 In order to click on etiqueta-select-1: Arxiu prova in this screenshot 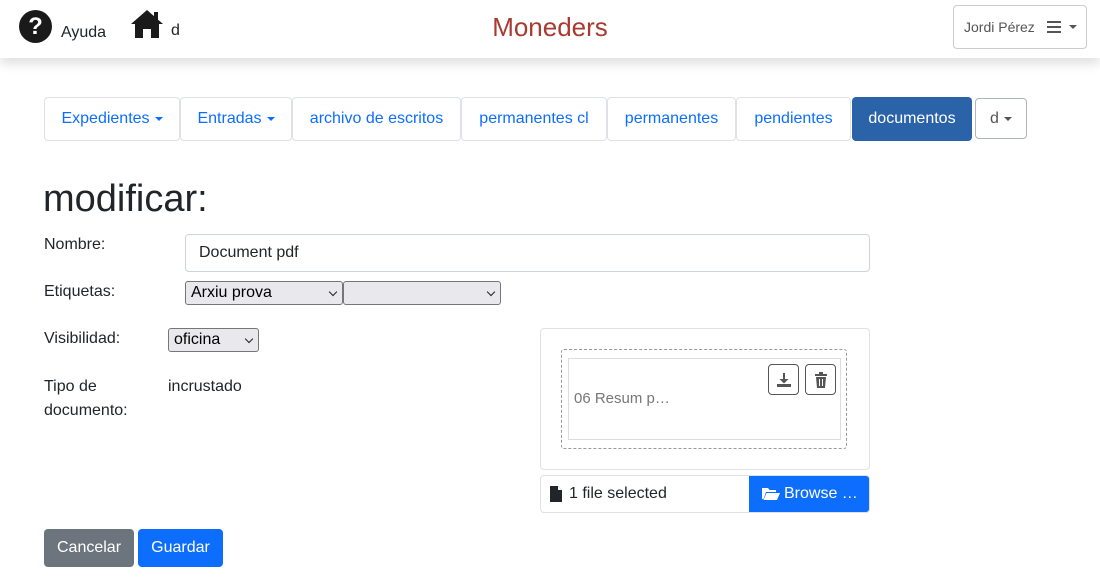, I will do `click(264, 293)`.